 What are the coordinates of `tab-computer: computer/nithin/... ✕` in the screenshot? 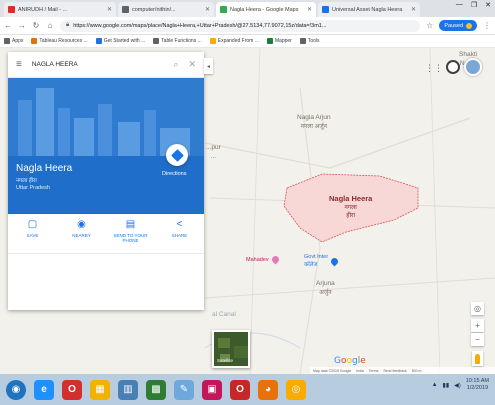 It's located at (166, 9).